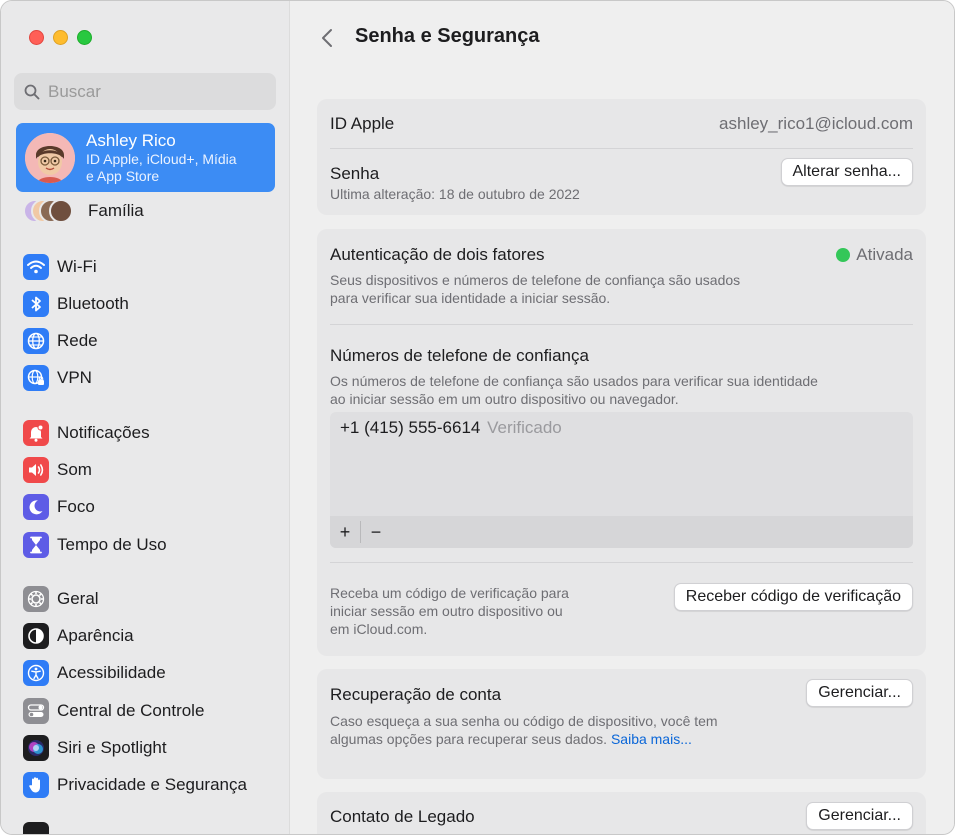  What do you see at coordinates (74, 469) in the screenshot?
I see `sidebar-item-label: Som` at bounding box center [74, 469].